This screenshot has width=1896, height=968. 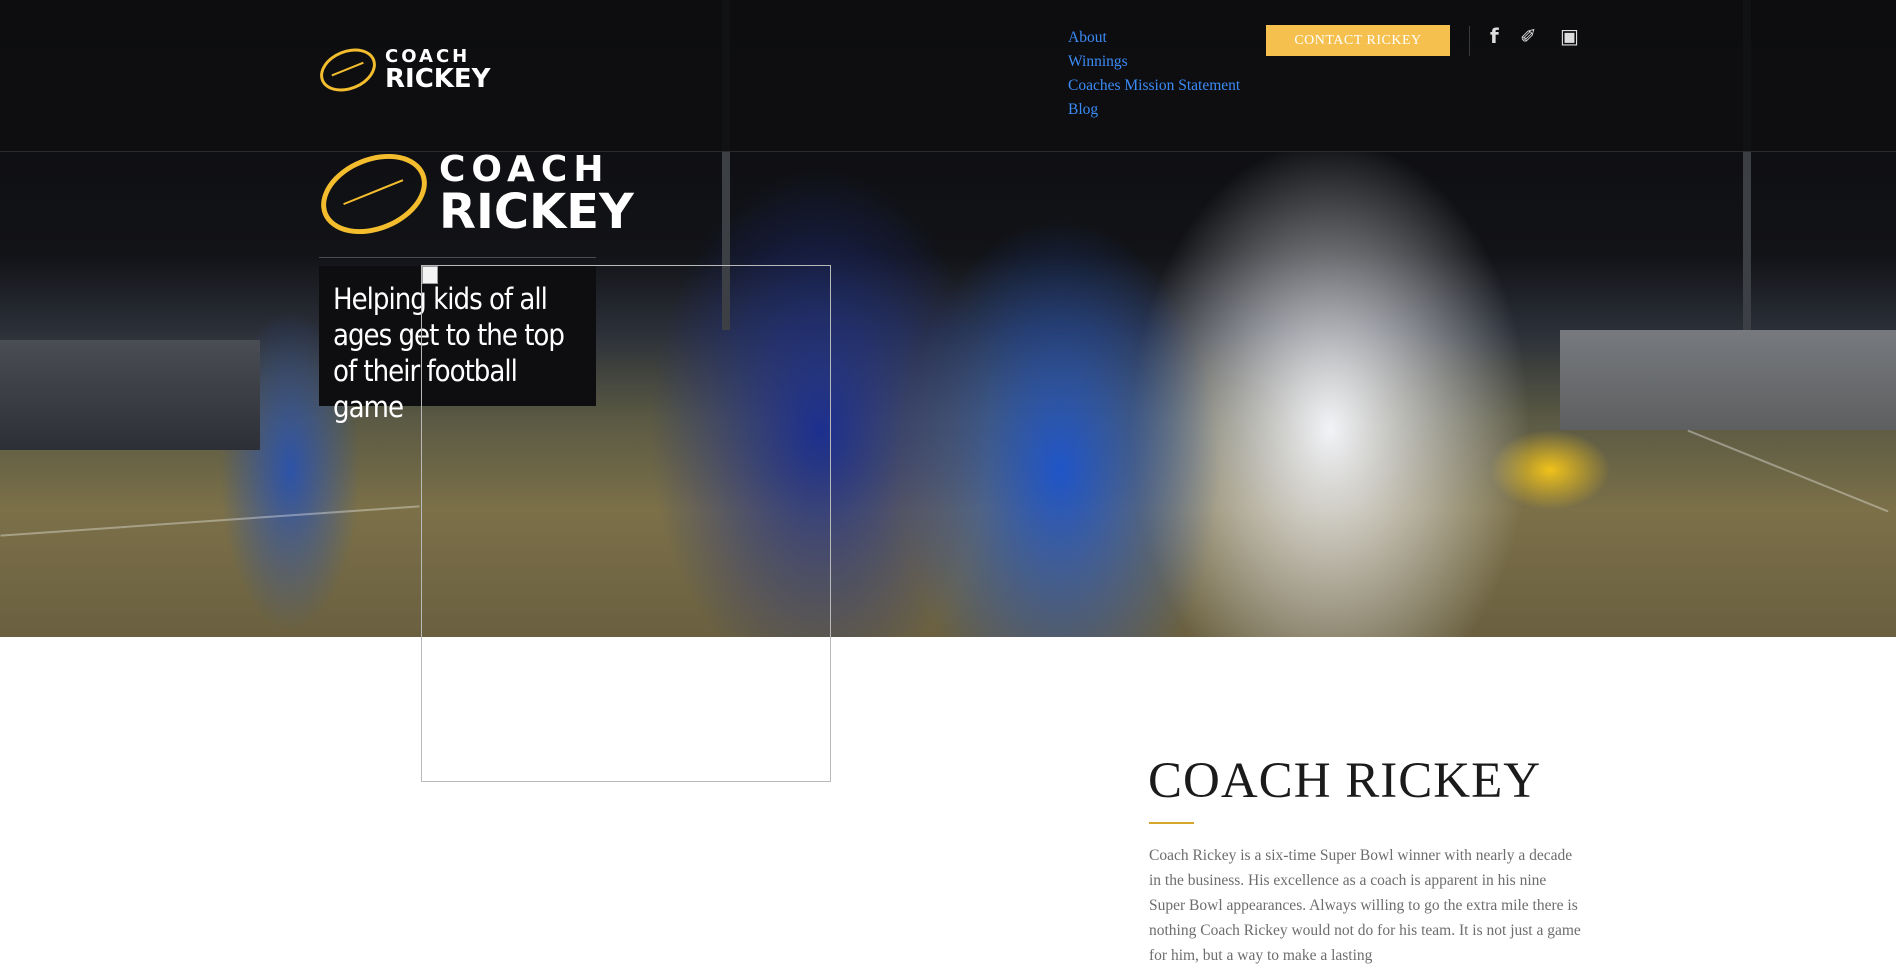 What do you see at coordinates (1154, 110) in the screenshot?
I see `nav-blog: Blog` at bounding box center [1154, 110].